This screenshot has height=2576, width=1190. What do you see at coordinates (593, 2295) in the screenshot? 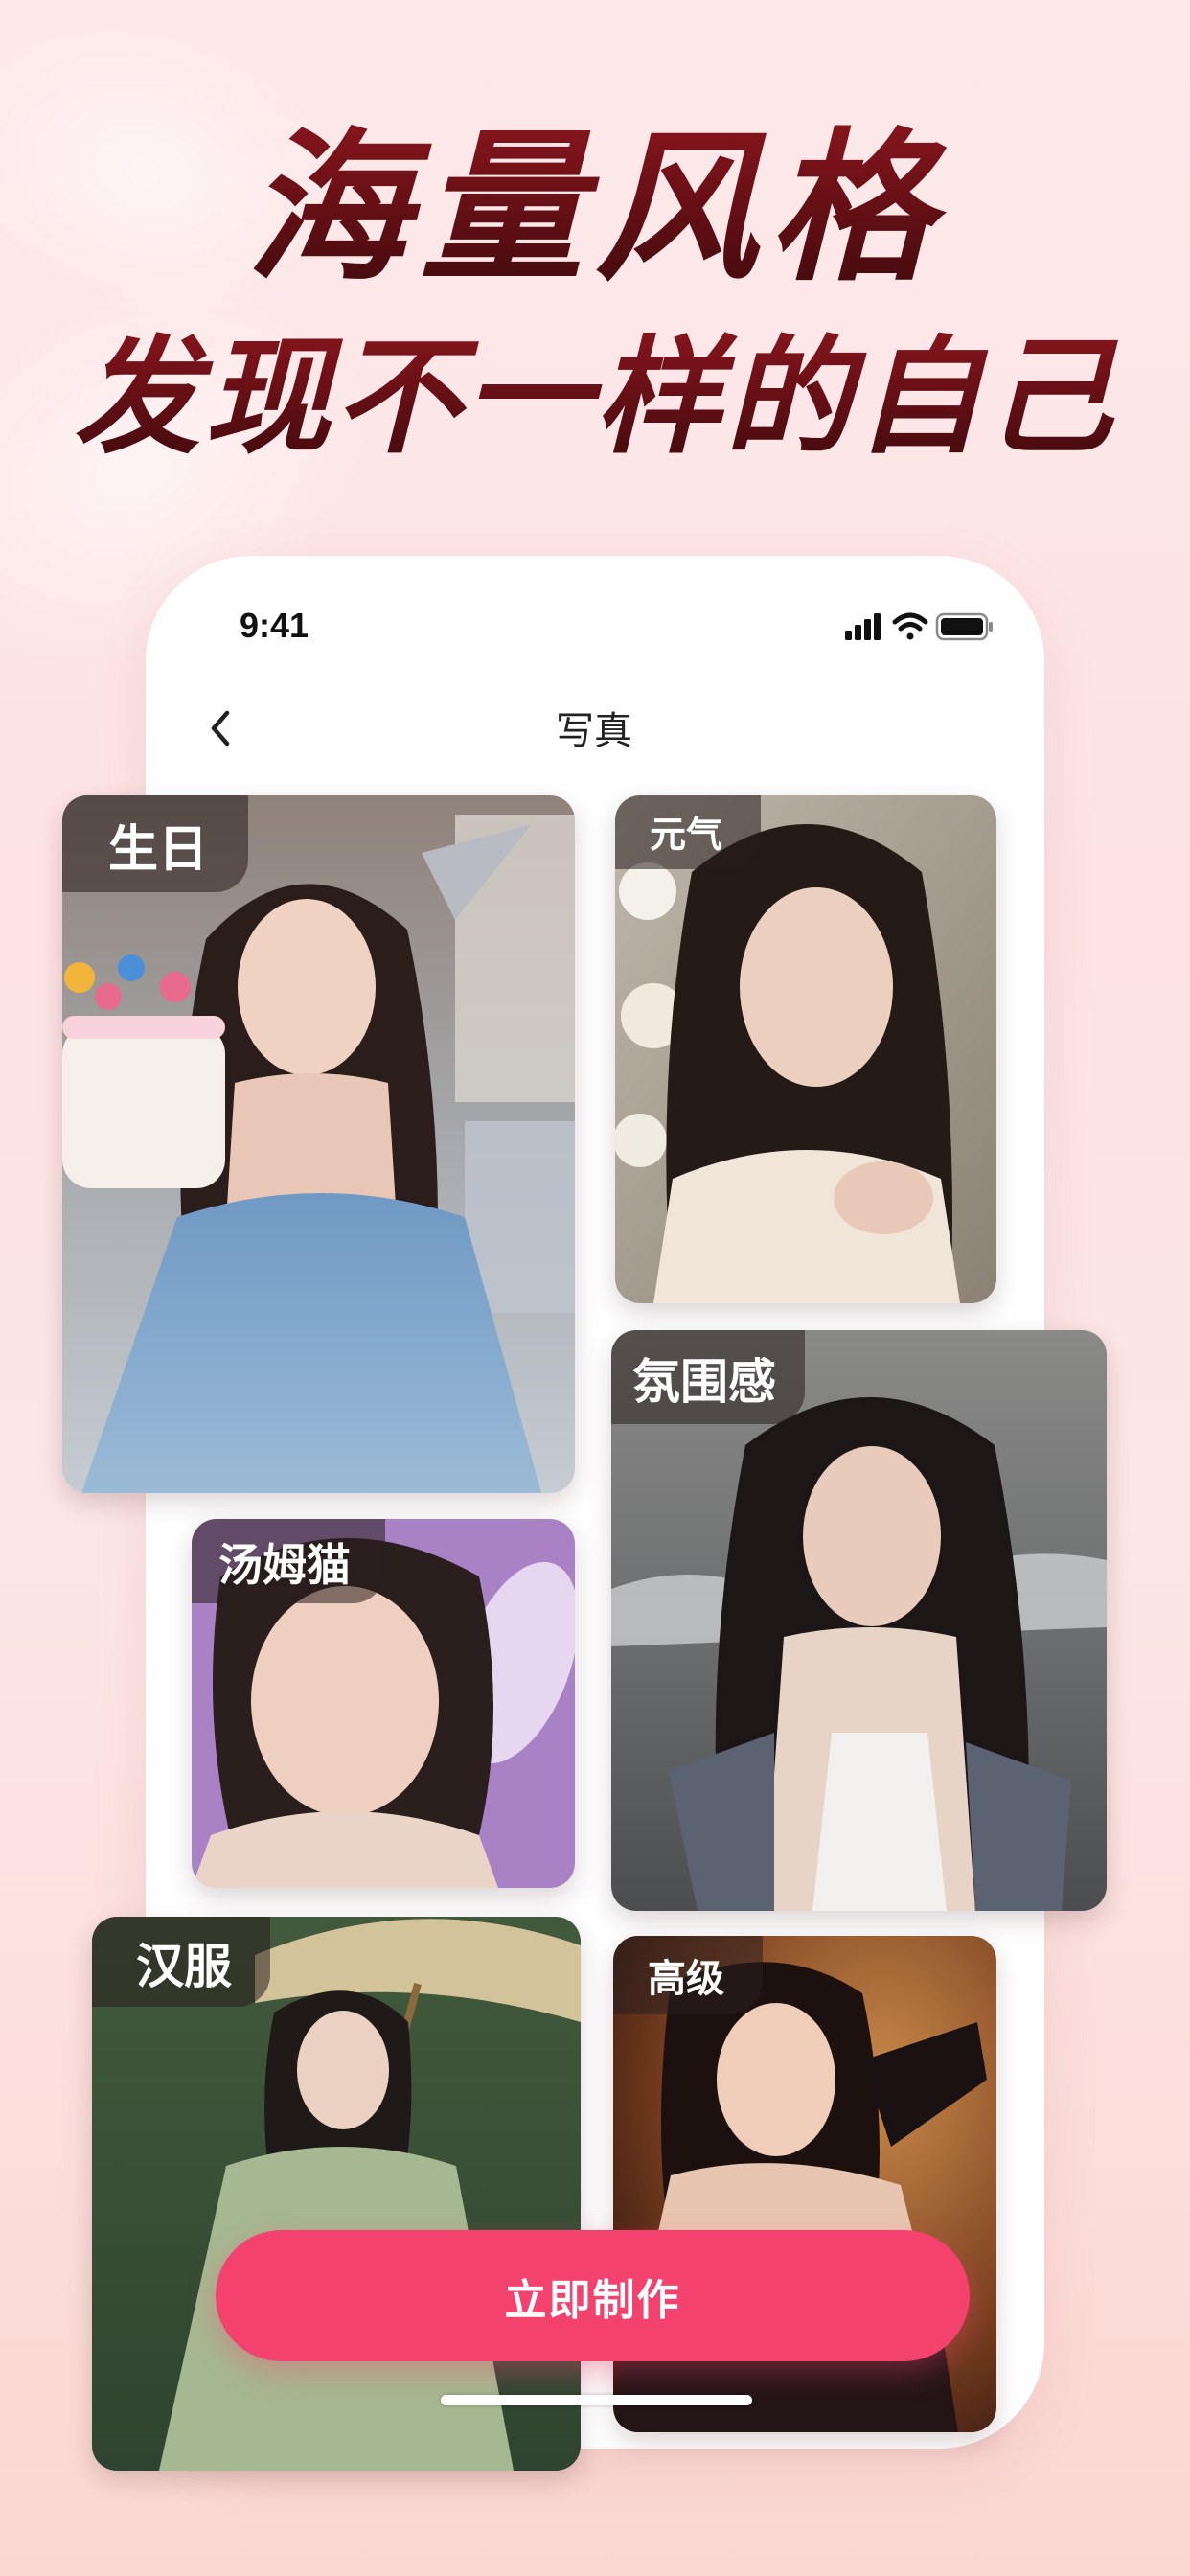
I see `create-now-button: 立即制作` at bounding box center [593, 2295].